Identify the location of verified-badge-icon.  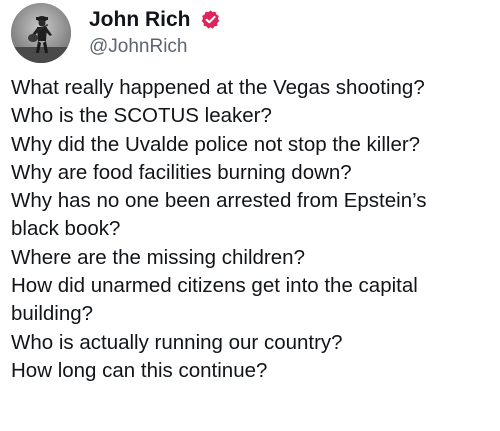
(210, 19).